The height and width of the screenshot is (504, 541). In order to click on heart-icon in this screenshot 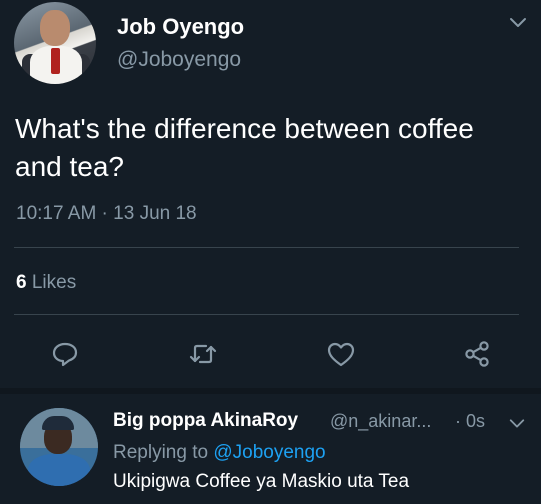, I will do `click(341, 354)`.